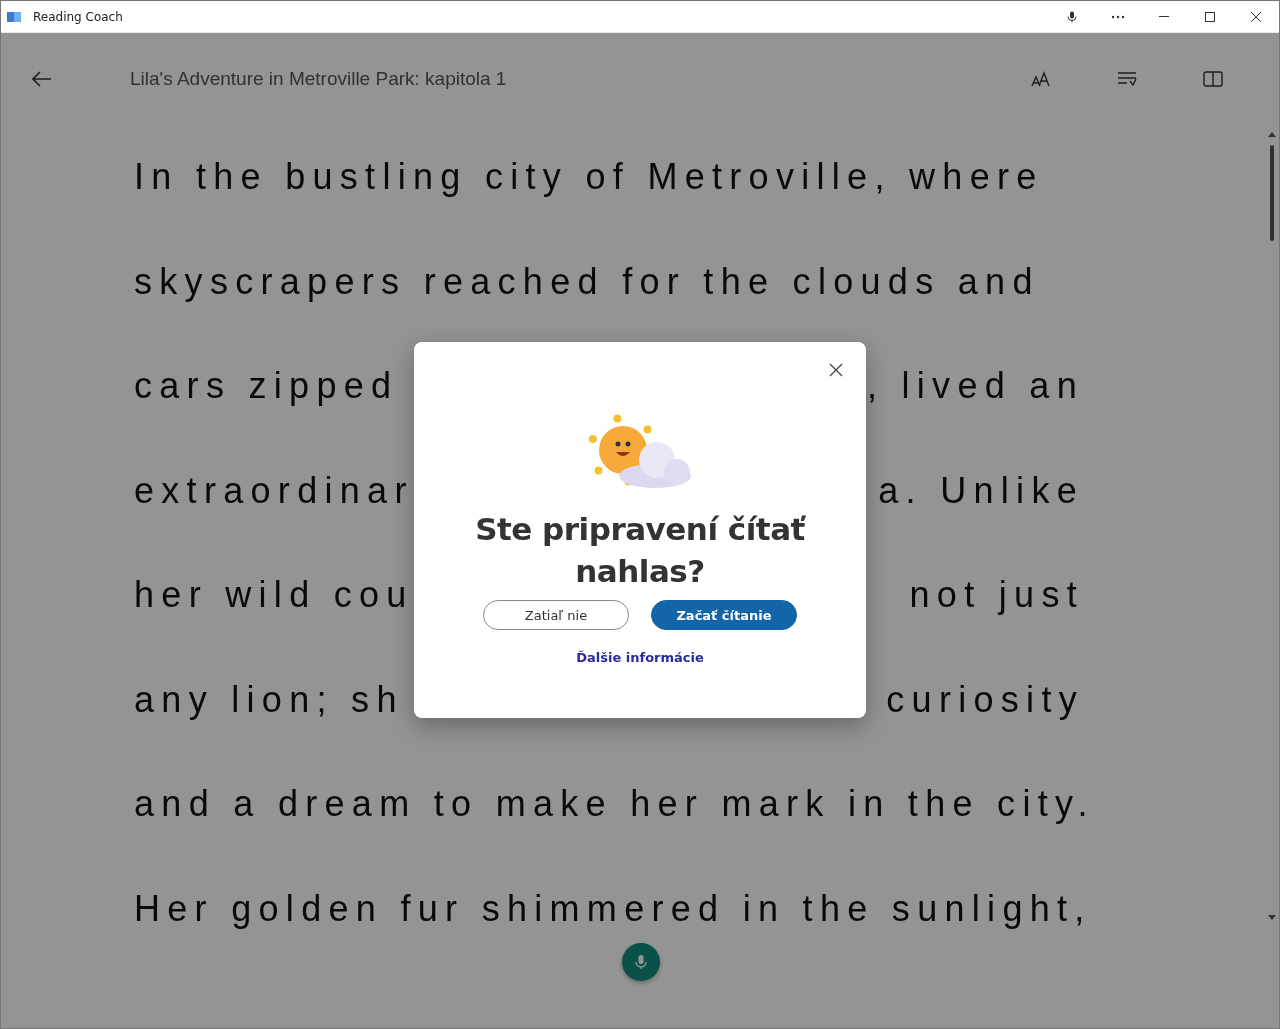 Image resolution: width=1280 pixels, height=1029 pixels. Describe the element at coordinates (981, 490) in the screenshot. I see `story-text: a. Unlike` at that location.